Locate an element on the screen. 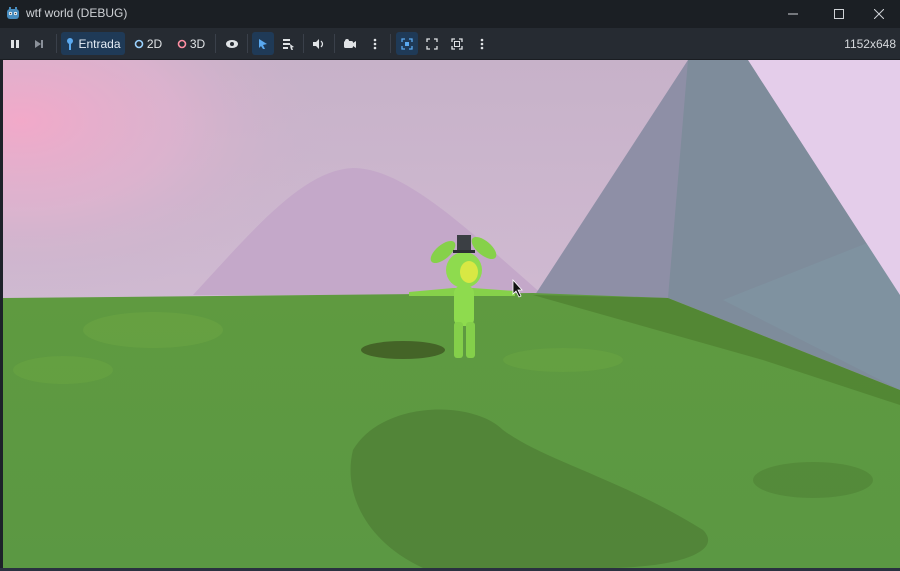 The height and width of the screenshot is (571, 900). close-button is located at coordinates (878, 14).